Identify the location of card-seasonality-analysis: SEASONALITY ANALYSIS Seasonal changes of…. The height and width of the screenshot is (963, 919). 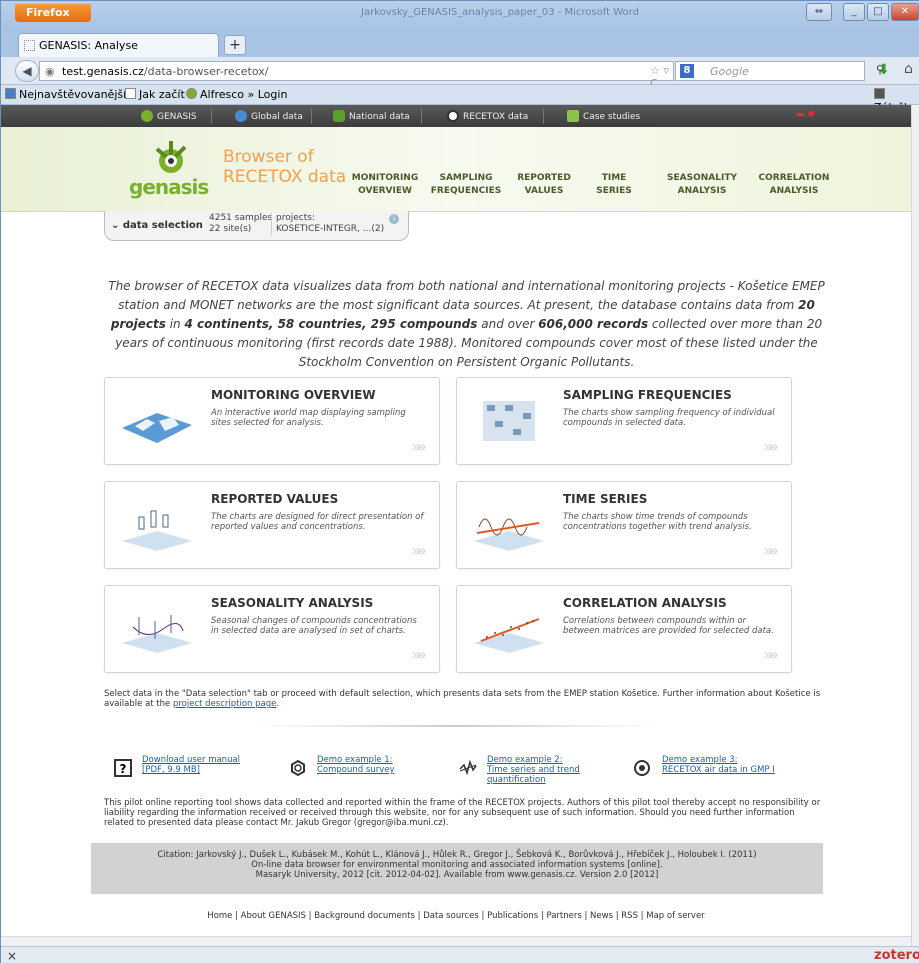
(272, 629).